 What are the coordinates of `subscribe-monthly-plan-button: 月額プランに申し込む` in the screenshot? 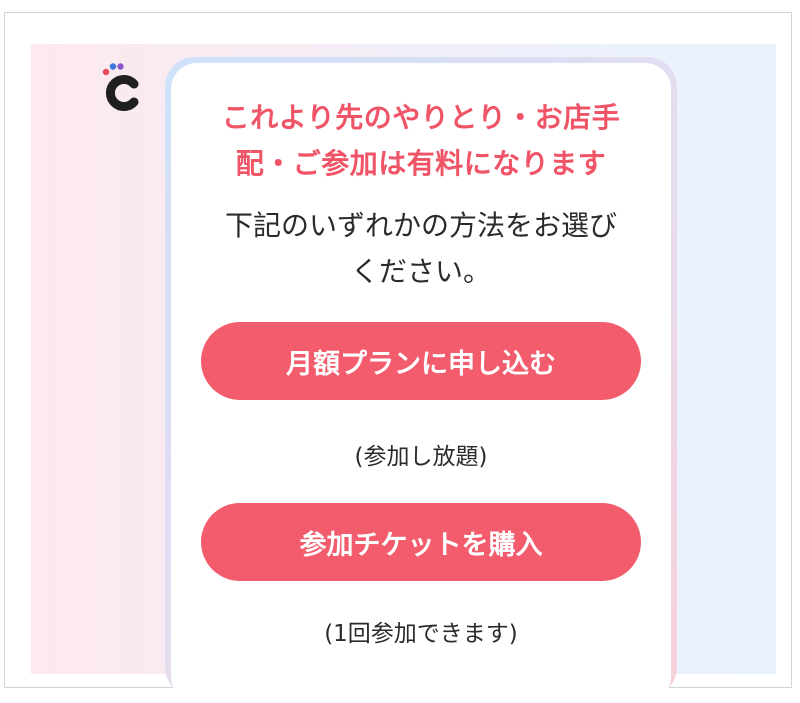 It's located at (421, 361).